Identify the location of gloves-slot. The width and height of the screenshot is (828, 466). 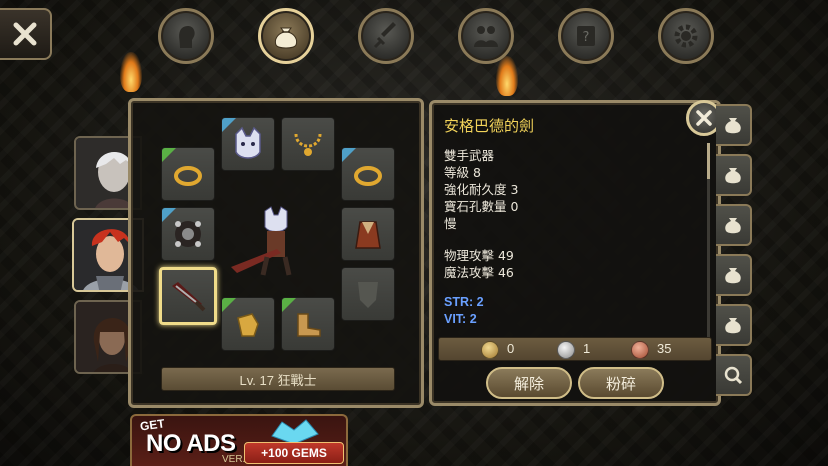
(248, 324).